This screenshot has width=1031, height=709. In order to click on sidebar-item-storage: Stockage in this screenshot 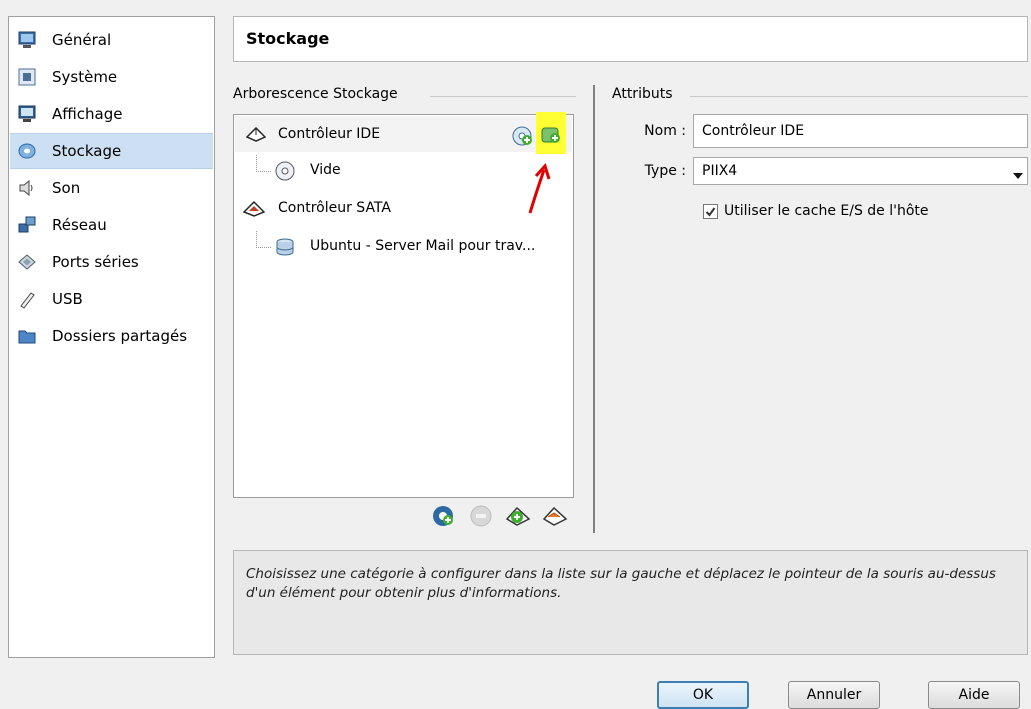, I will do `click(111, 151)`.